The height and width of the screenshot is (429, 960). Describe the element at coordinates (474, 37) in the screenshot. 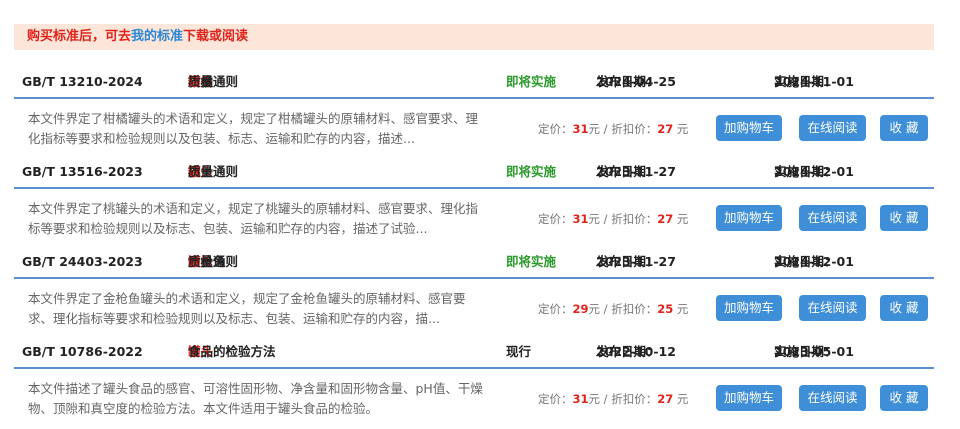

I see `purchase-notice: 购买标准后，可去我的标准下载或阅读` at that location.